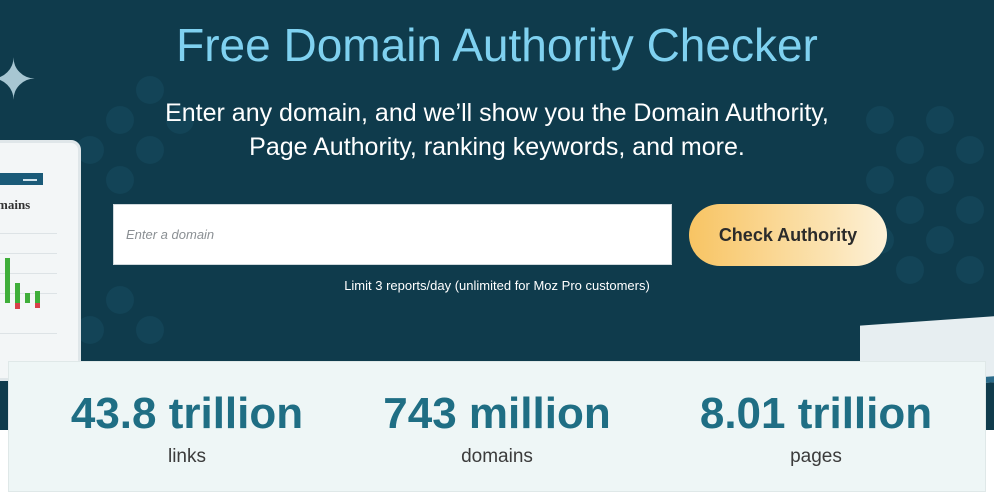 Image resolution: width=994 pixels, height=498 pixels. I want to click on stat-links: 43.8 trillion links, so click(187, 428).